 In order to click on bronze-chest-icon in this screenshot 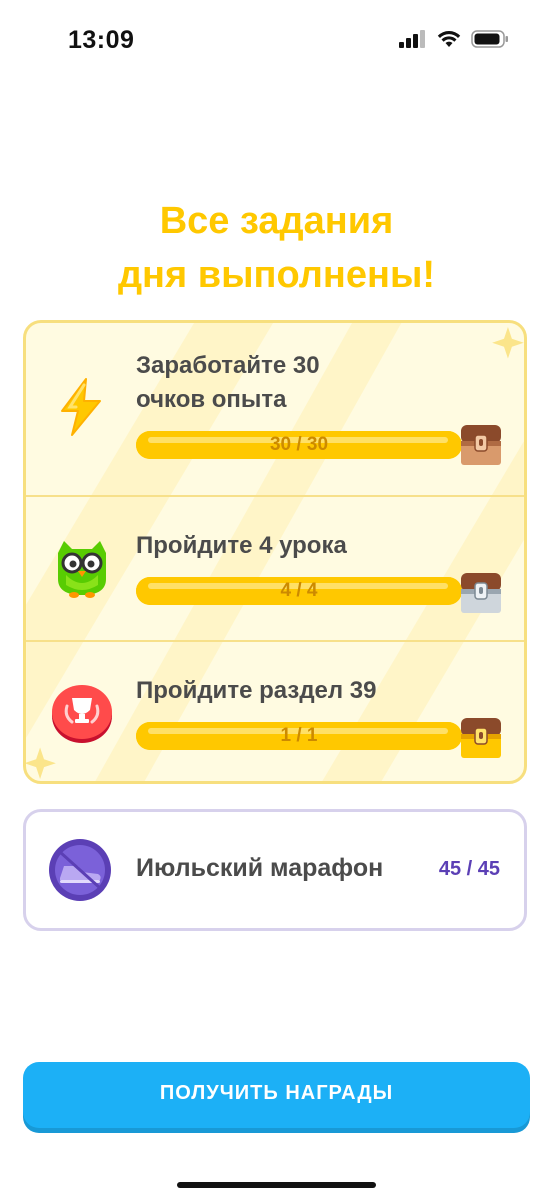, I will do `click(481, 445)`.